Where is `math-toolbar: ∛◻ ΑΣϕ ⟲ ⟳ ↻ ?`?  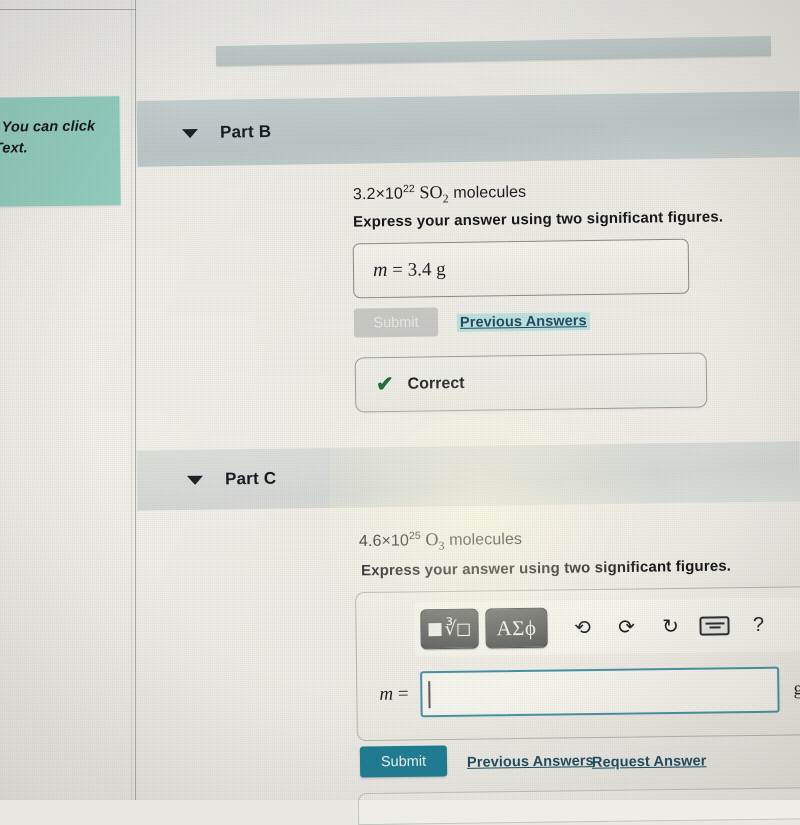 math-toolbar: ∛◻ ΑΣϕ ⟲ ⟳ ↻ ? is located at coordinates (607, 627).